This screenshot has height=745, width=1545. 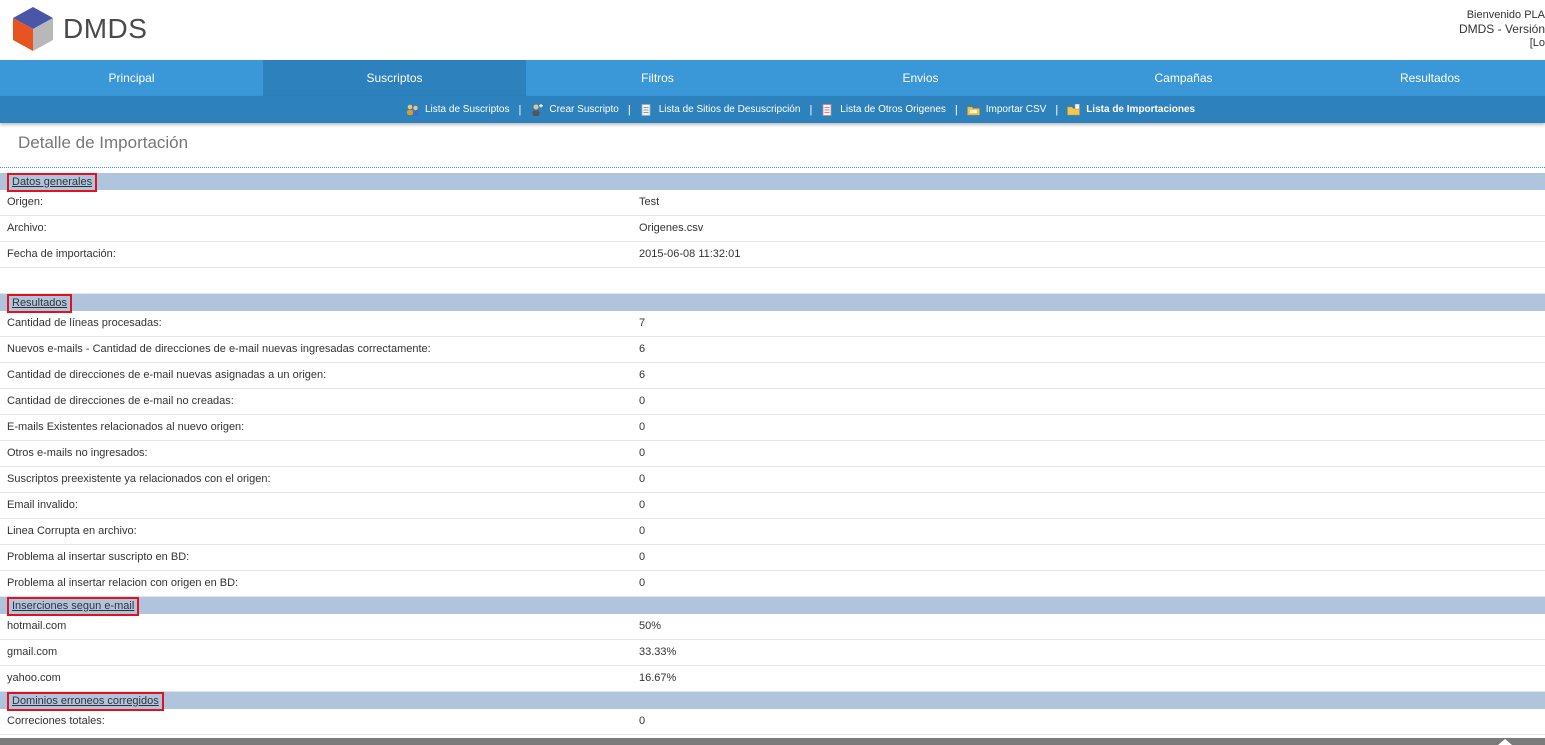 I want to click on subnav-otros-origenes: Lista de Otros Origenes, so click(x=883, y=109).